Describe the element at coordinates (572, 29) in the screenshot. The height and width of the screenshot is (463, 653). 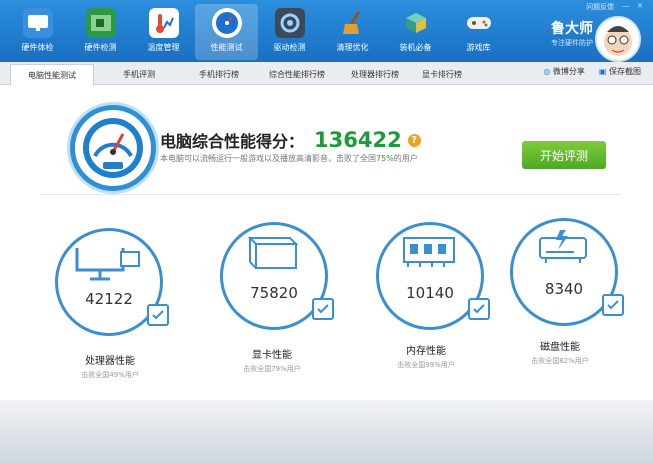
I see `brand-name: 鲁大师` at that location.